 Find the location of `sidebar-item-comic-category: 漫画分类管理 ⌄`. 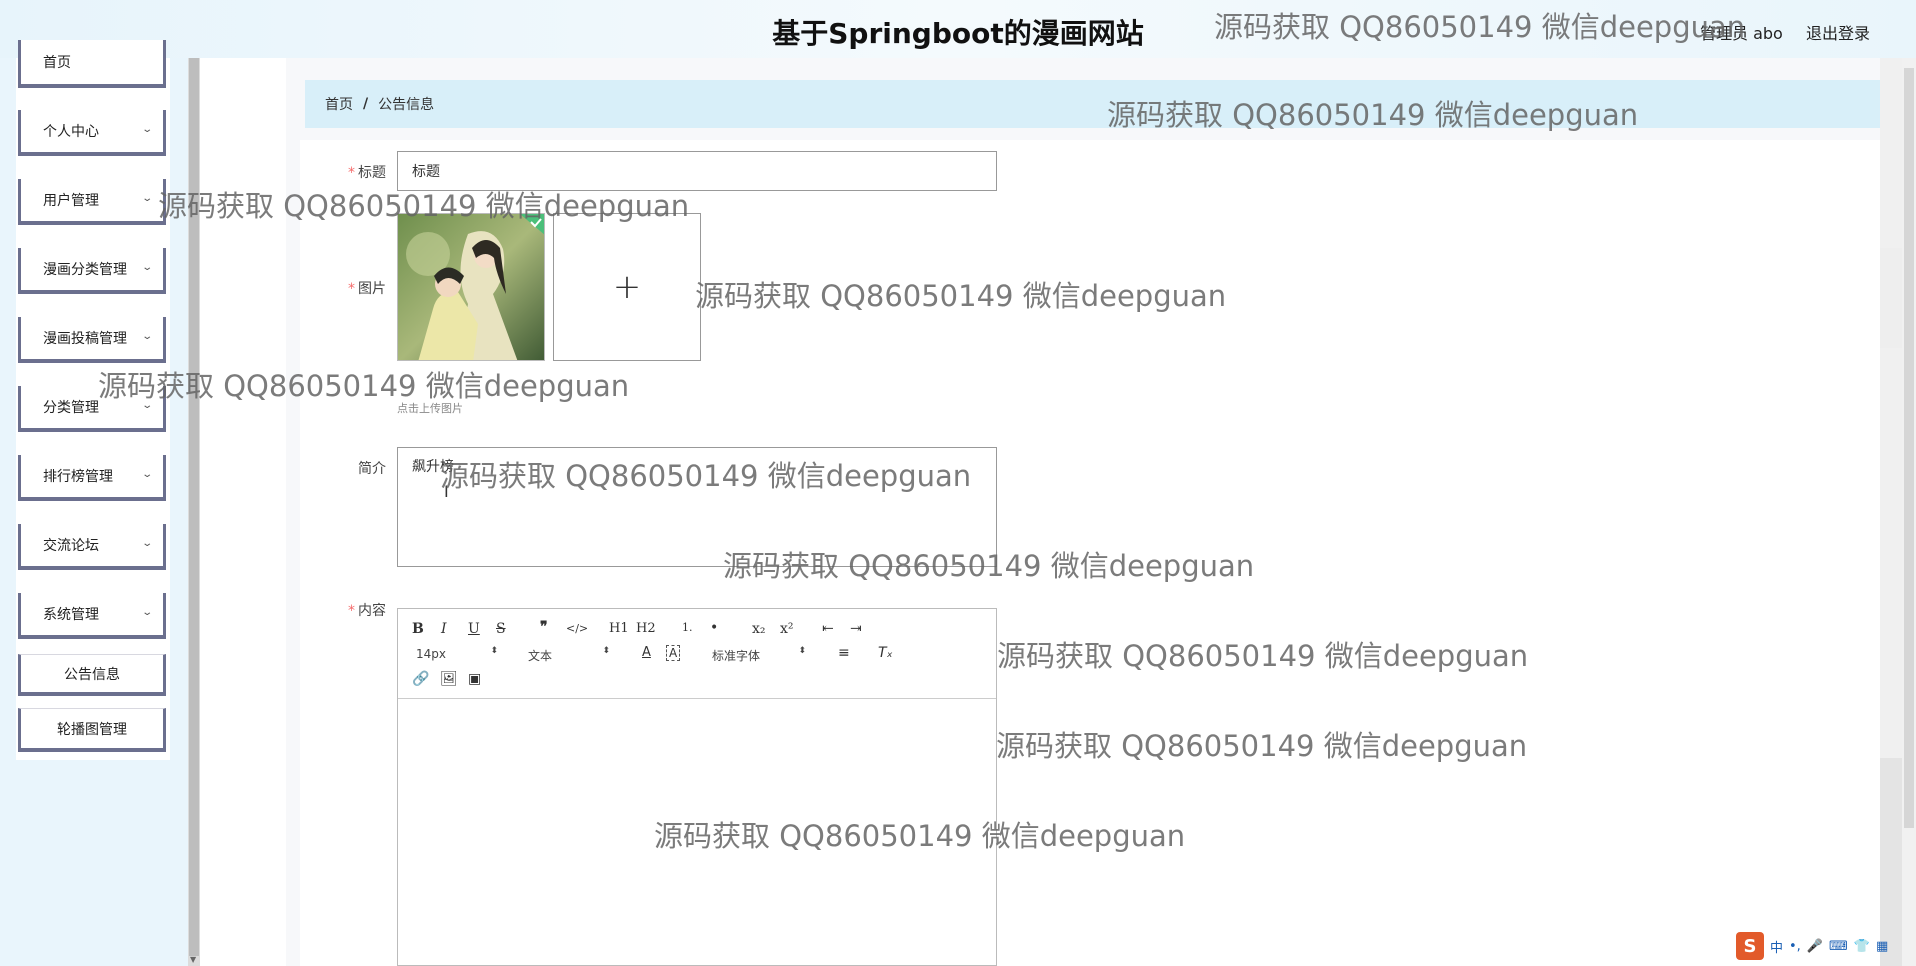

sidebar-item-comic-category: 漫画分类管理 ⌄ is located at coordinates (92, 271).